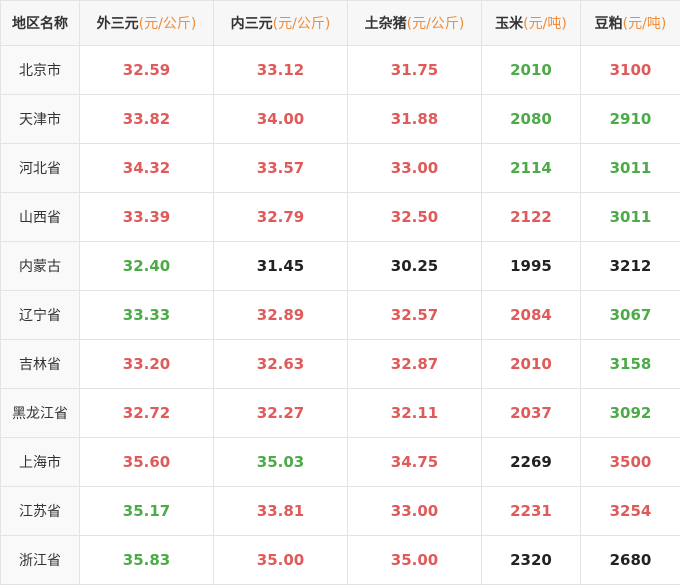  I want to click on table-row: 吉林省 33.20 32.63 32.87 2010 3158, so click(340, 364).